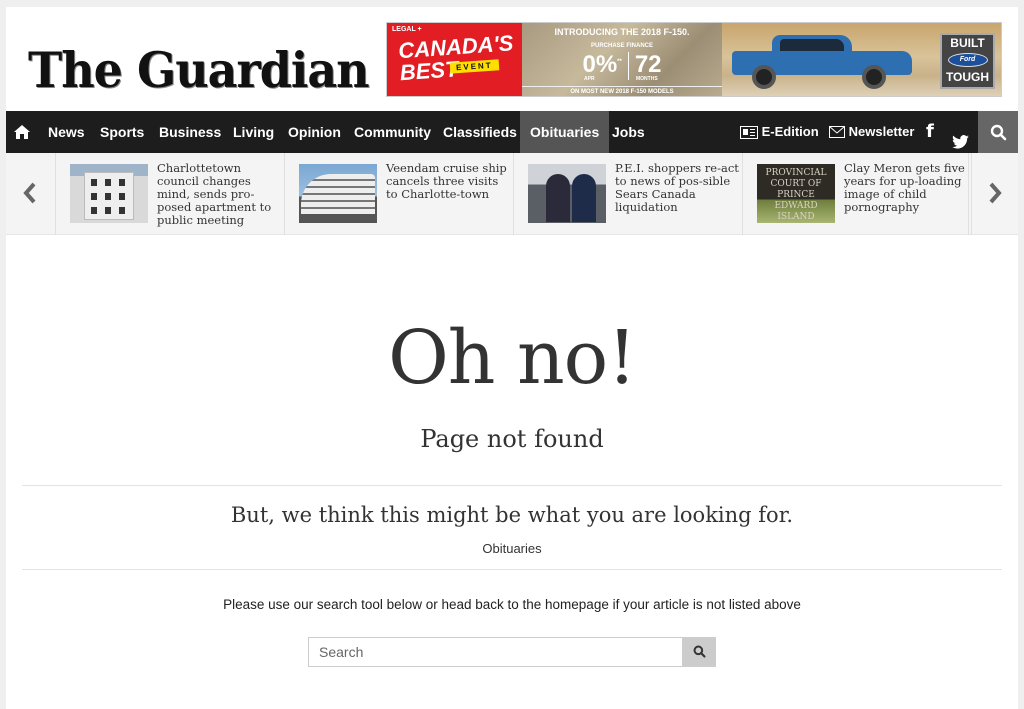 Image resolution: width=1024 pixels, height=709 pixels. What do you see at coordinates (628, 65) in the screenshot?
I see `ad-separator` at bounding box center [628, 65].